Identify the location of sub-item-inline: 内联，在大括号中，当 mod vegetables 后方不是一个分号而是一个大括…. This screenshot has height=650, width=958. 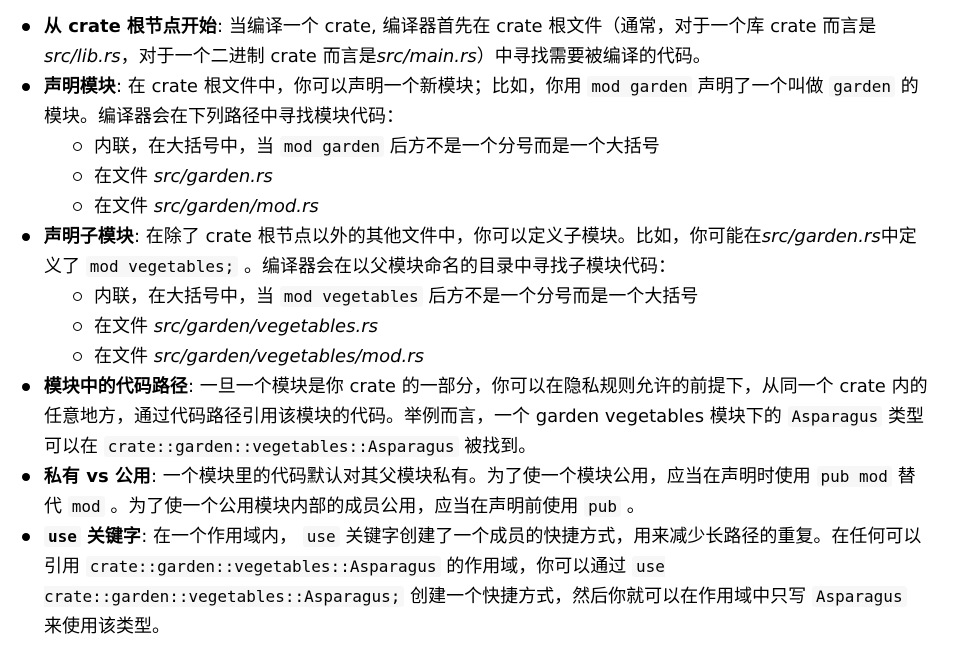
(465, 297).